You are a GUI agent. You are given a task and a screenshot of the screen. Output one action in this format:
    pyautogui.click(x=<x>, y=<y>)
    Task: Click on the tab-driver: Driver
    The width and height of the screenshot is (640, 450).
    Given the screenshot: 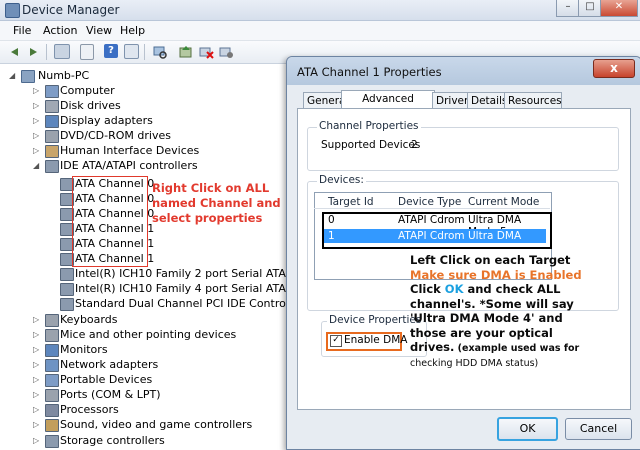 What is the action you would take?
    pyautogui.click(x=452, y=100)
    